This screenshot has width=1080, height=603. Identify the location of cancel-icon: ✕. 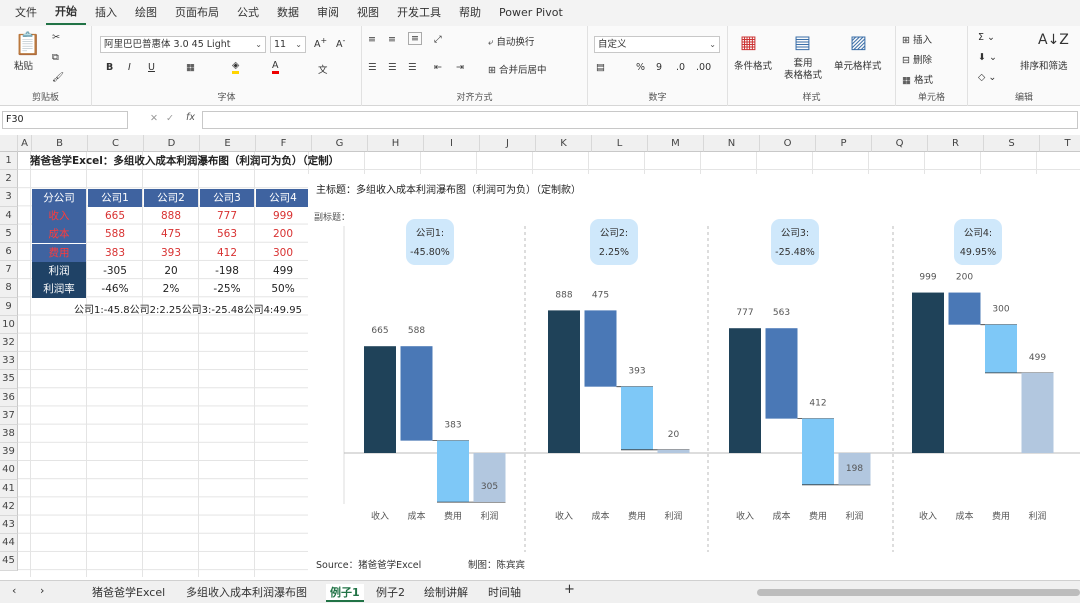
(154, 118).